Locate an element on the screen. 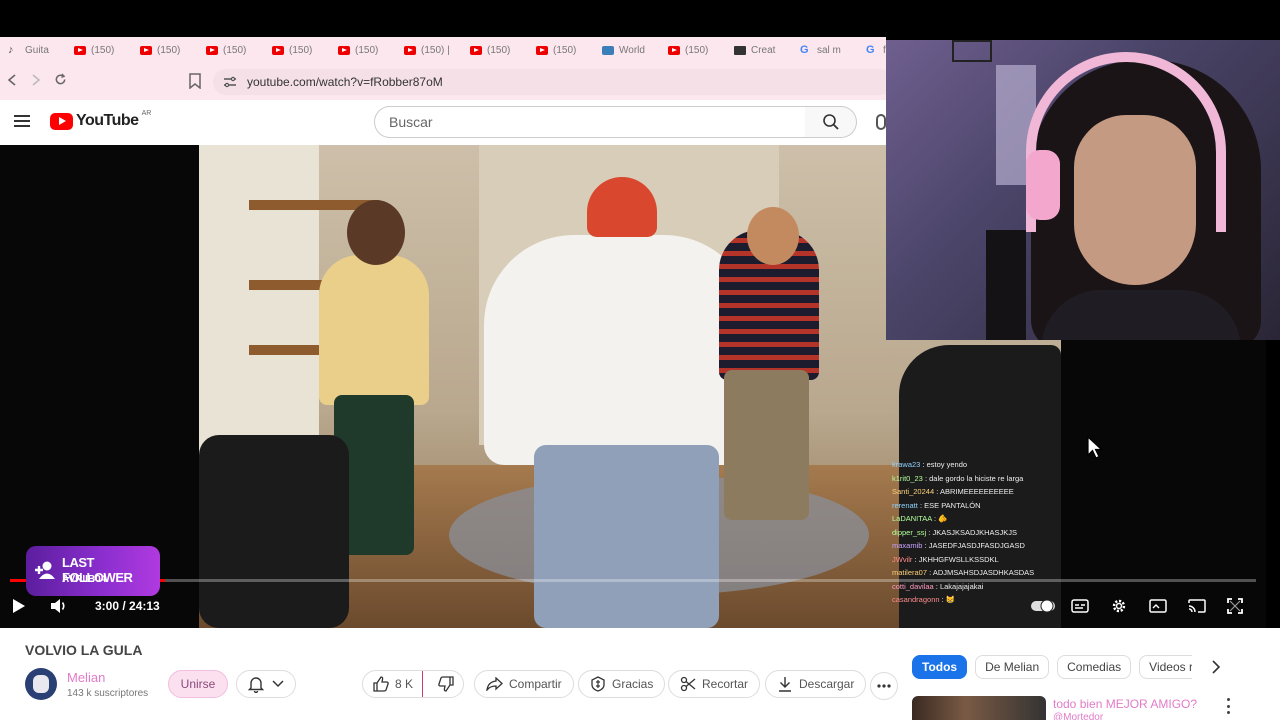 The height and width of the screenshot is (720, 1280). autoplay-toggle is located at coordinates (1043, 606).